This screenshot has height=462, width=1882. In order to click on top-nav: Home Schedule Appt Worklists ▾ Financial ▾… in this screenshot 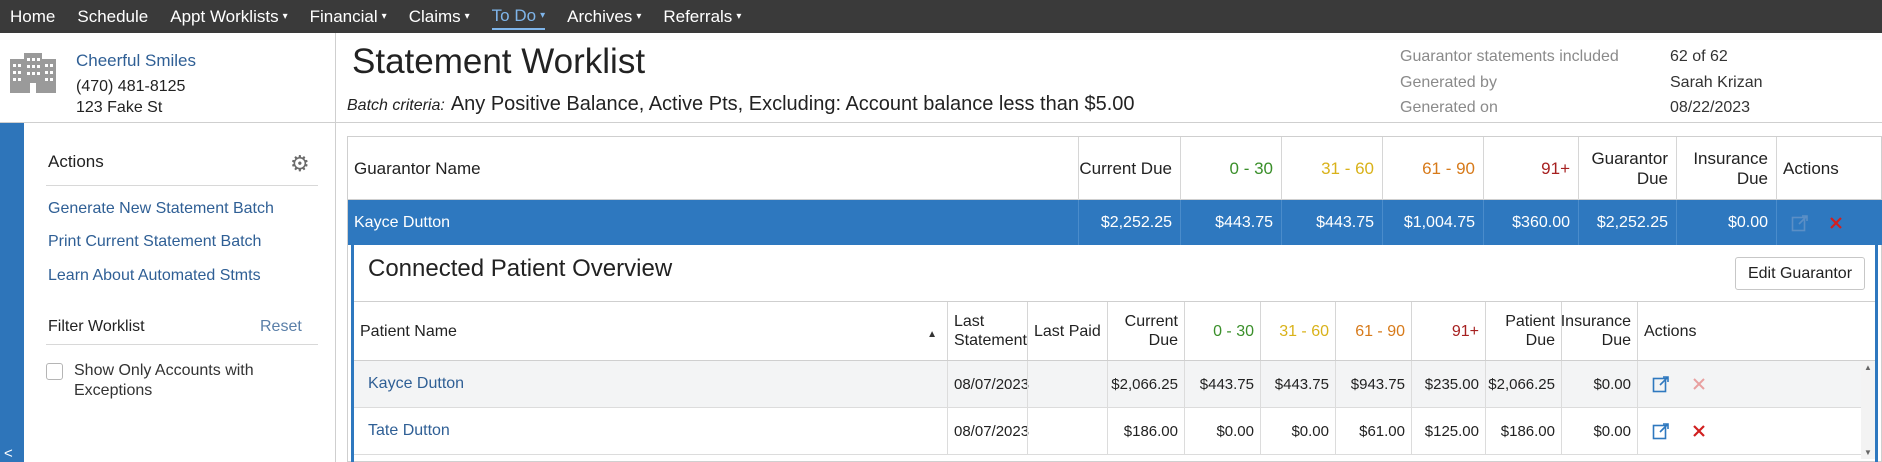, I will do `click(941, 16)`.